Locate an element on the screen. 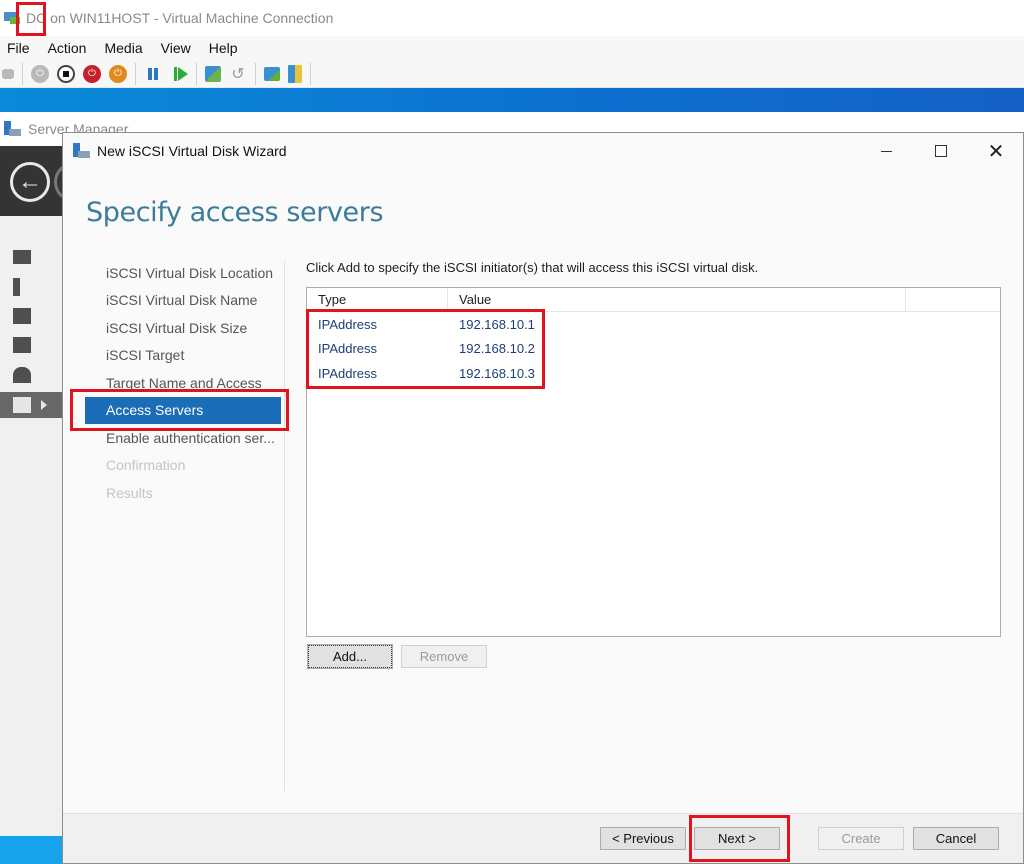 This screenshot has width=1024, height=864. list-row: IPAddress 192.168.10.1 is located at coordinates (653, 324).